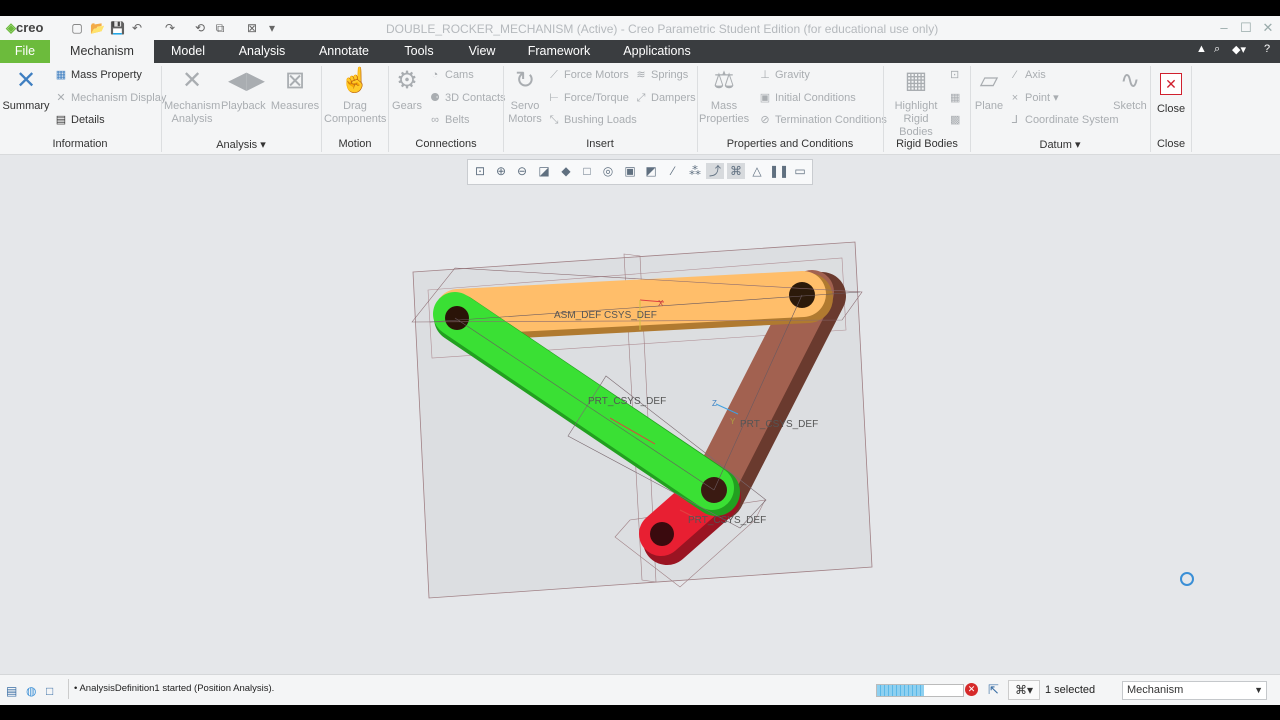 The height and width of the screenshot is (720, 1280). I want to click on csys-label-green: PRT_CSYS_DEF, so click(627, 401).